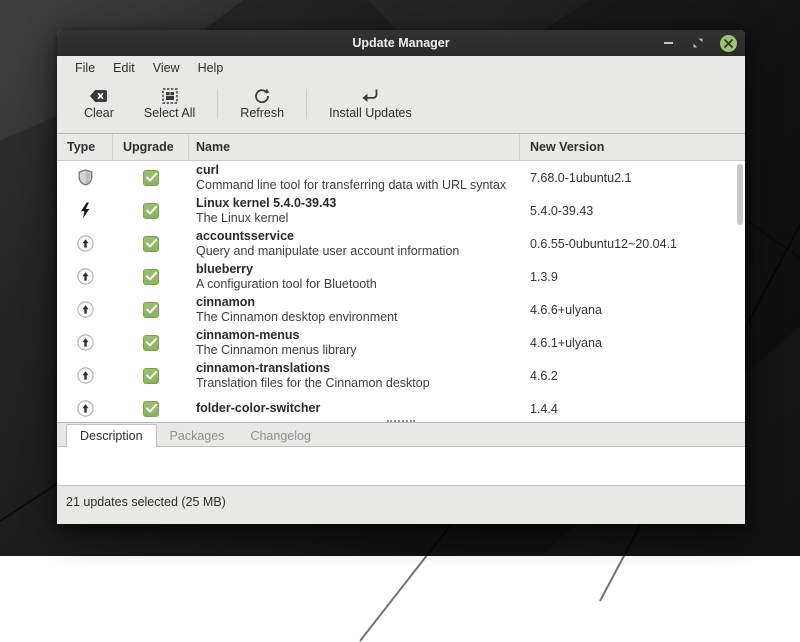 Image resolution: width=800 pixels, height=642 pixels. Describe the element at coordinates (263, 367) in the screenshot. I see `package-name: cinnamon-translations` at that location.